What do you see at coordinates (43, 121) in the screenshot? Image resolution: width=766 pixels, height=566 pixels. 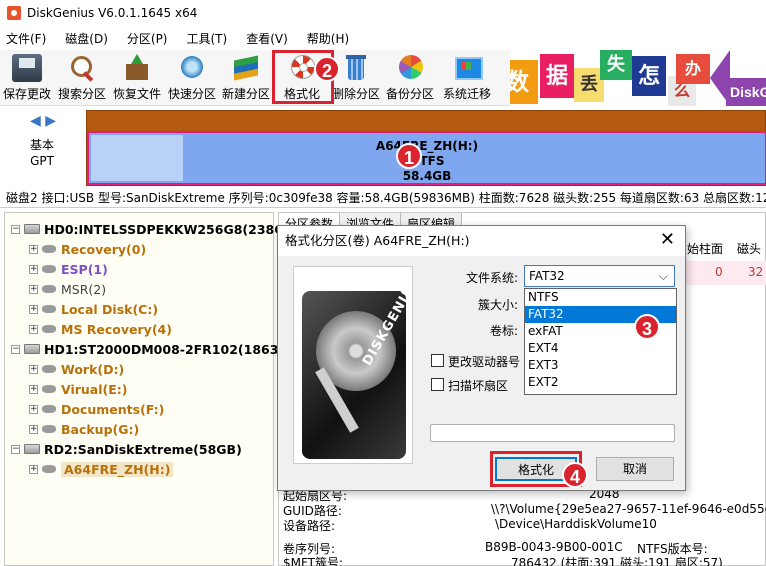 I see `disk-nav-arrows: ◀ ▶` at bounding box center [43, 121].